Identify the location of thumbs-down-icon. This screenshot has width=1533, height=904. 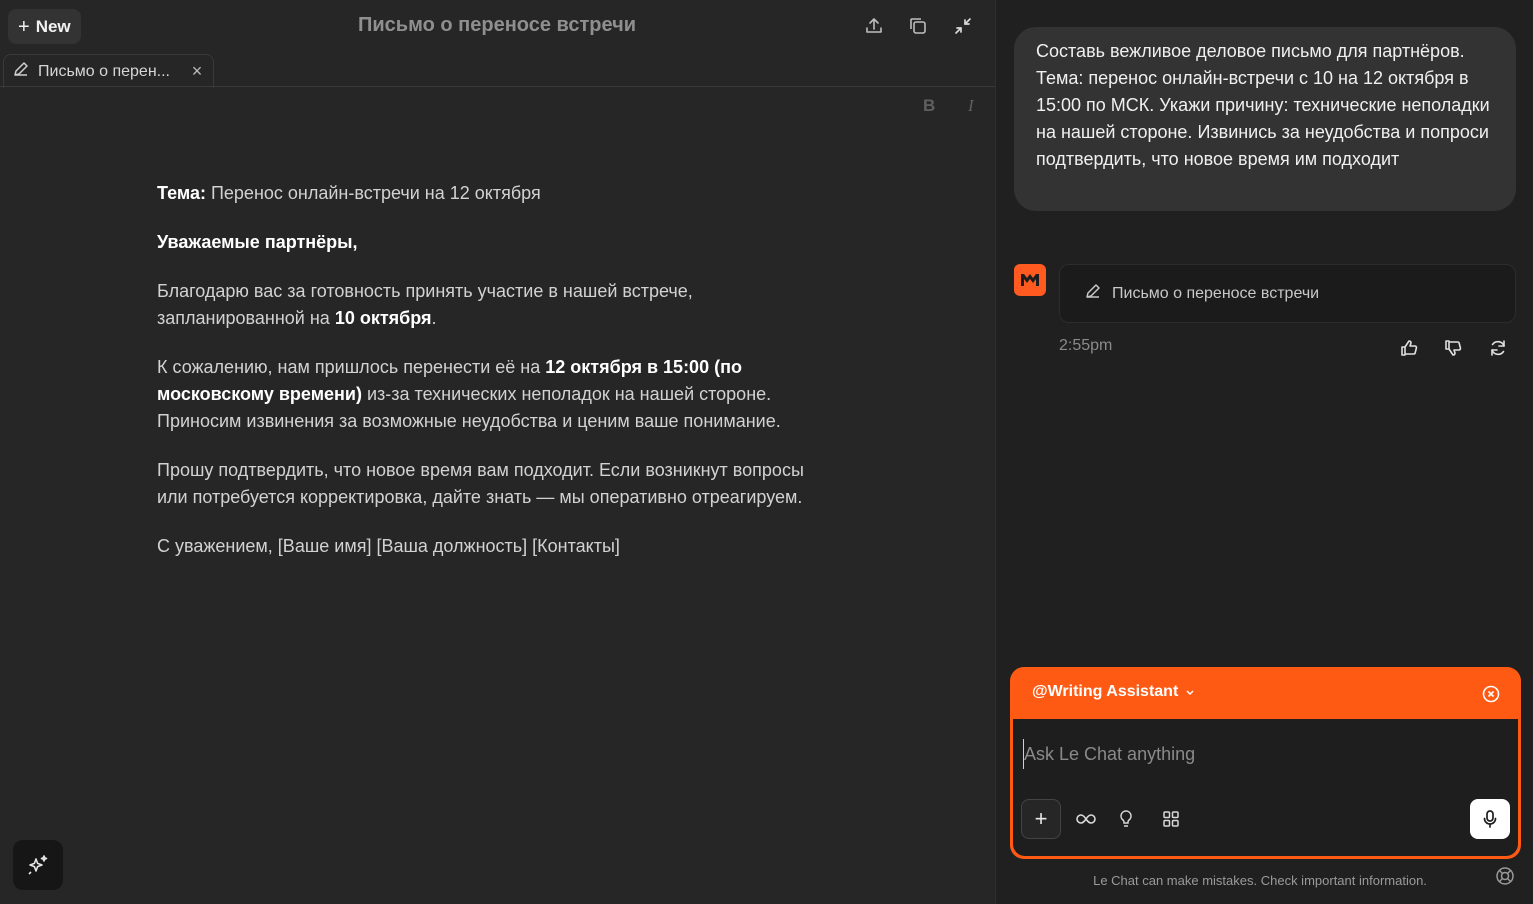
(1453, 348).